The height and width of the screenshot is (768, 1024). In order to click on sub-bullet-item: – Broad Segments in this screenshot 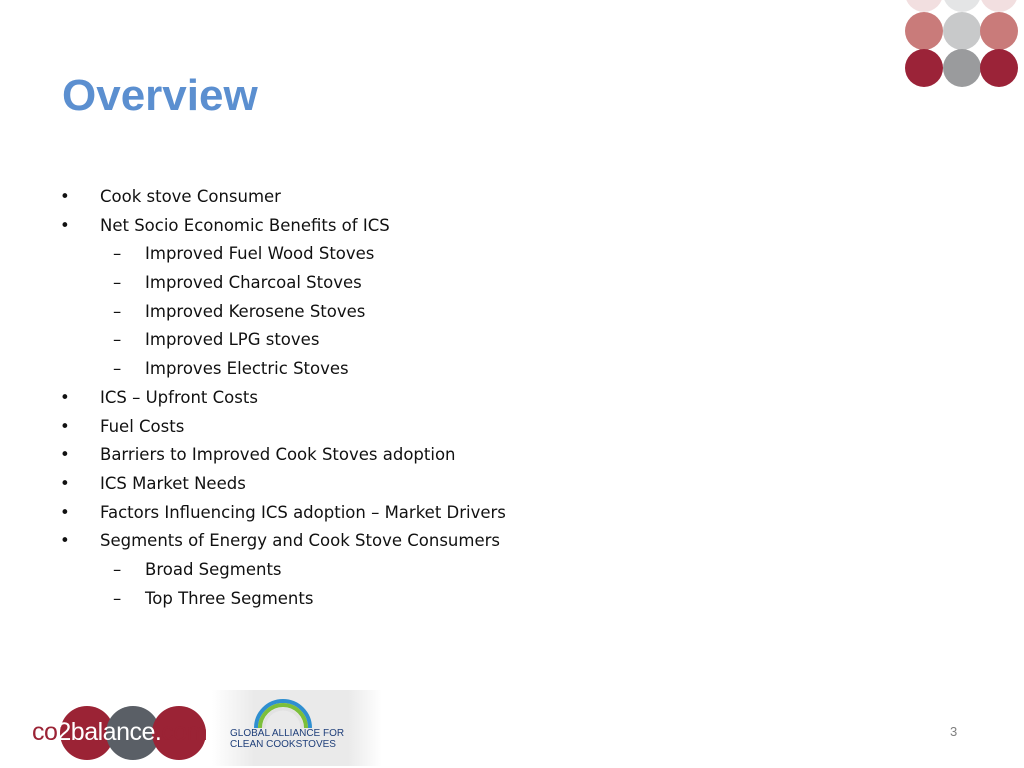, I will do `click(283, 570)`.